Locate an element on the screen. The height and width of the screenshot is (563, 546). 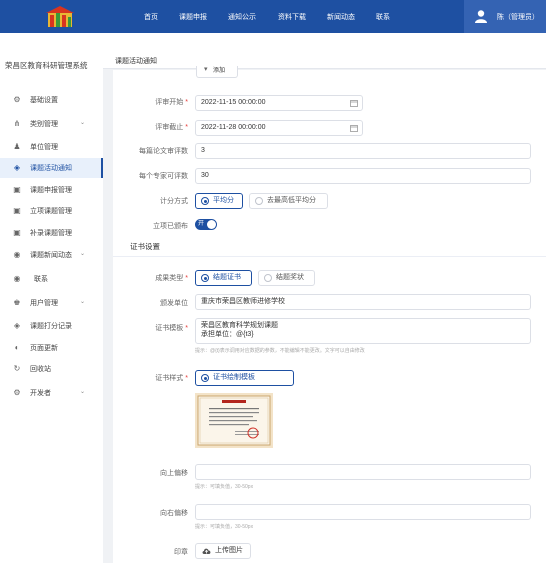
scoring-trimmed-radio: 去最高低平均分 is located at coordinates (288, 201).